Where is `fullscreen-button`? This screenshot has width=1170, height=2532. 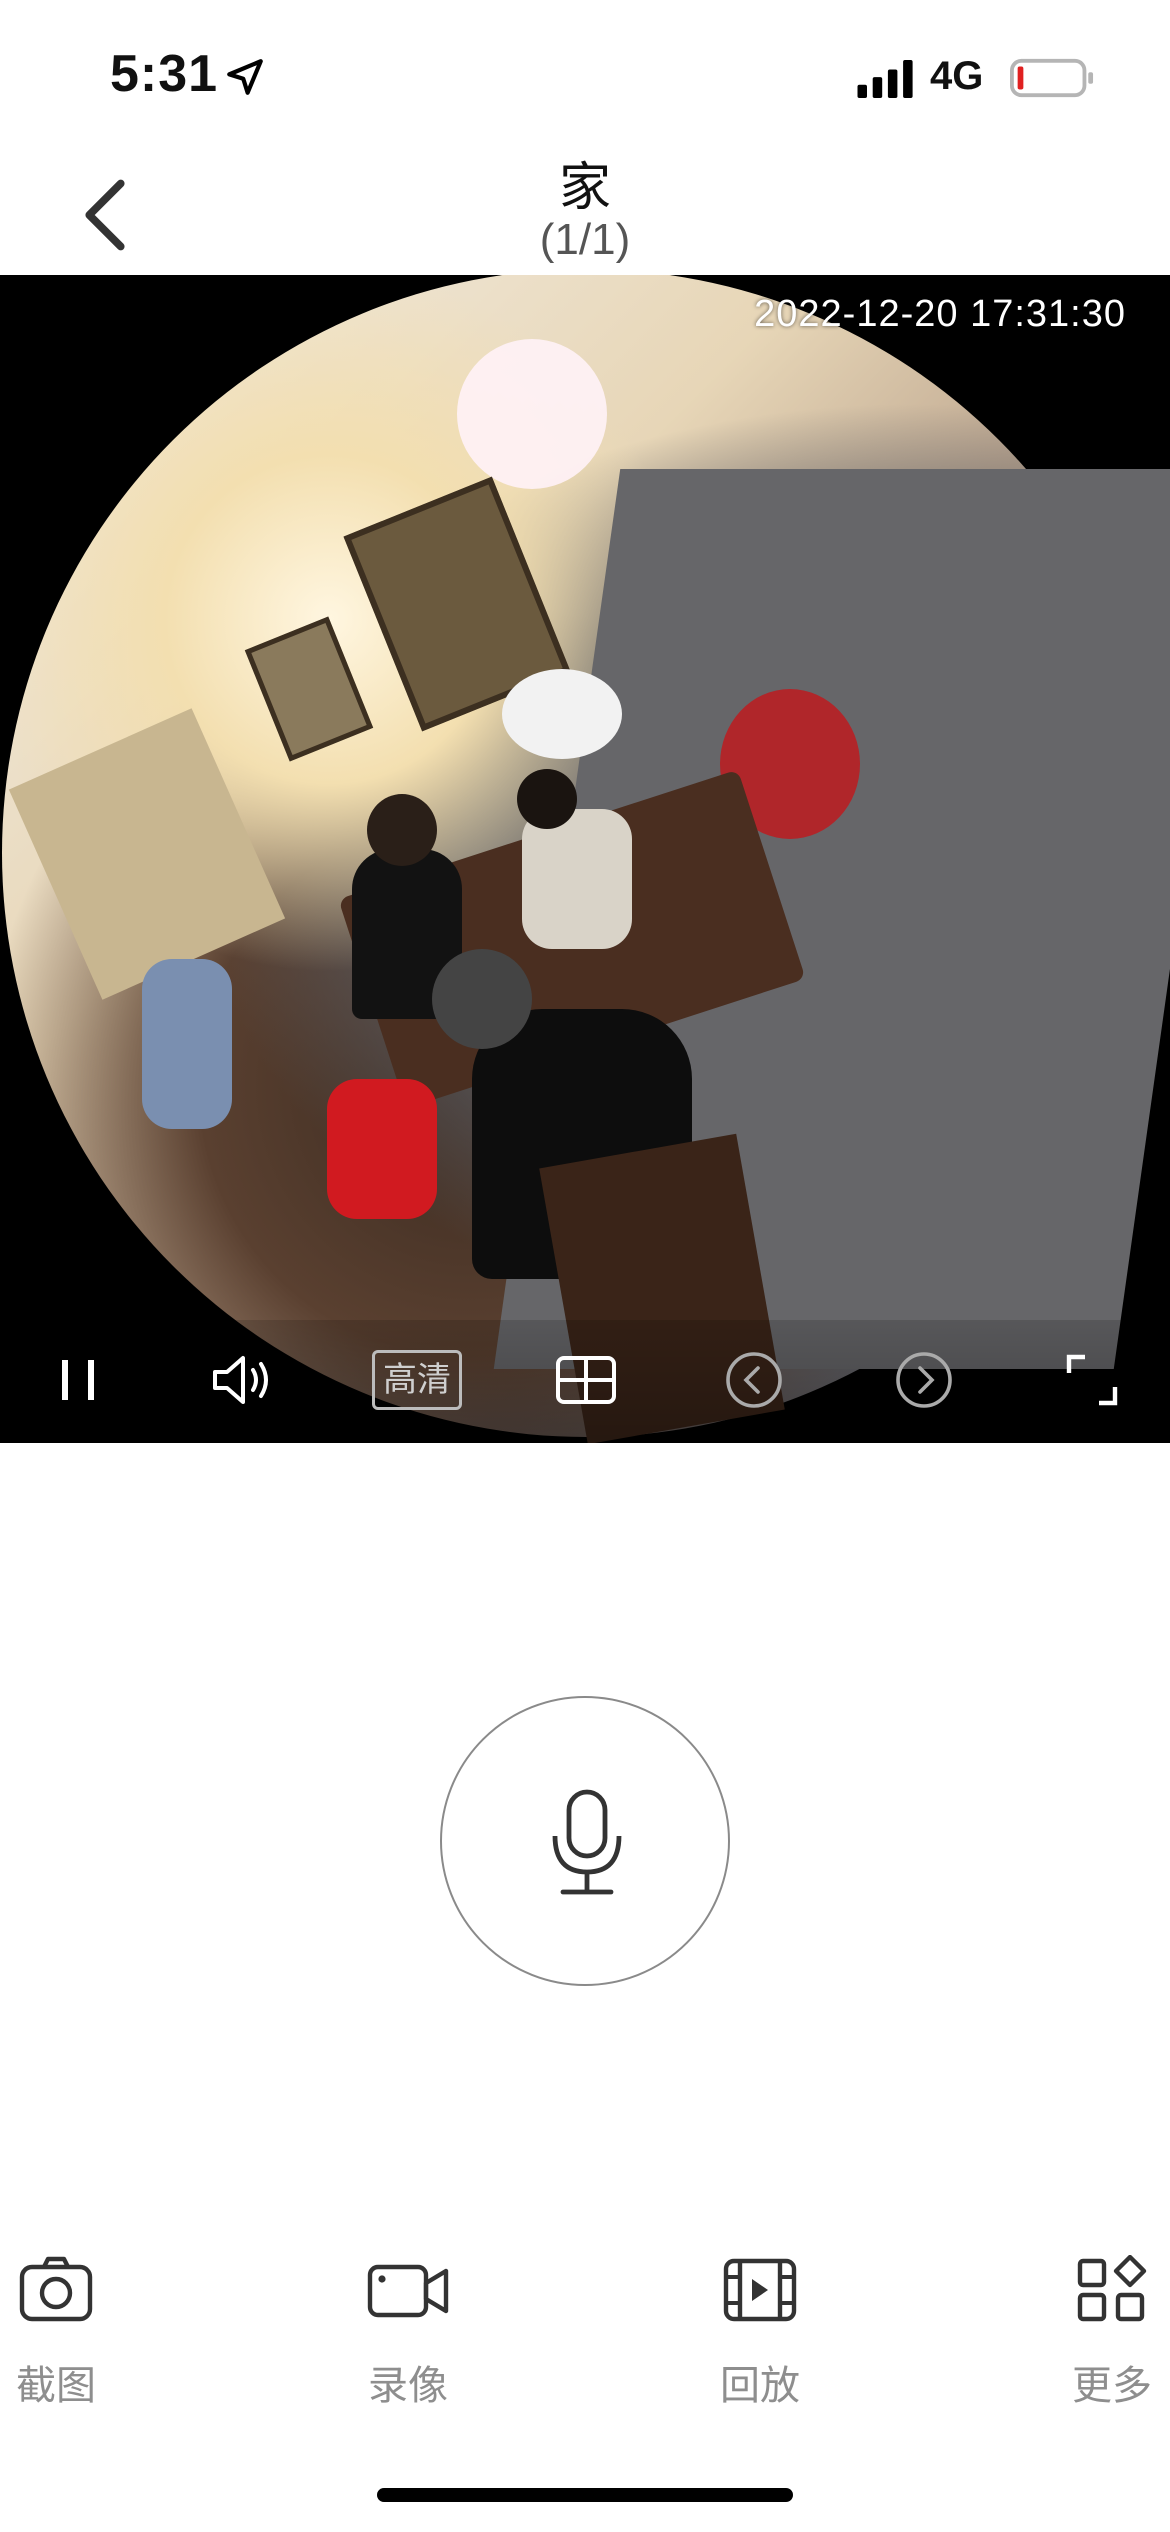
fullscreen-button is located at coordinates (1092, 1380).